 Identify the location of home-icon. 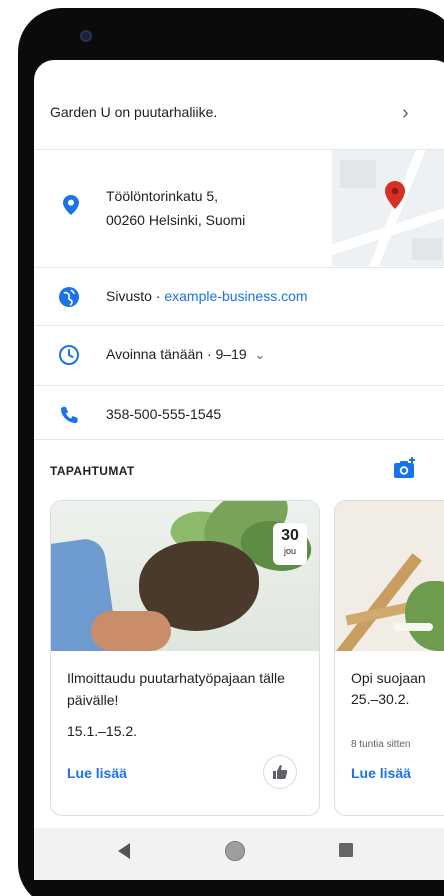
(235, 854).